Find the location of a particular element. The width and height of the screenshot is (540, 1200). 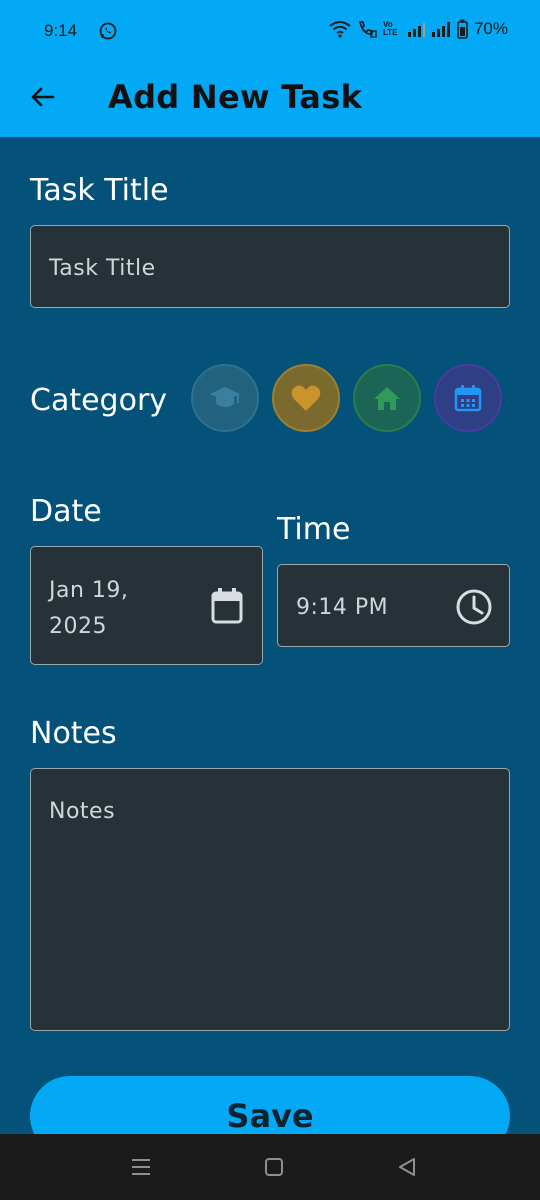

notes-placeholder: Notes is located at coordinates (82, 811).